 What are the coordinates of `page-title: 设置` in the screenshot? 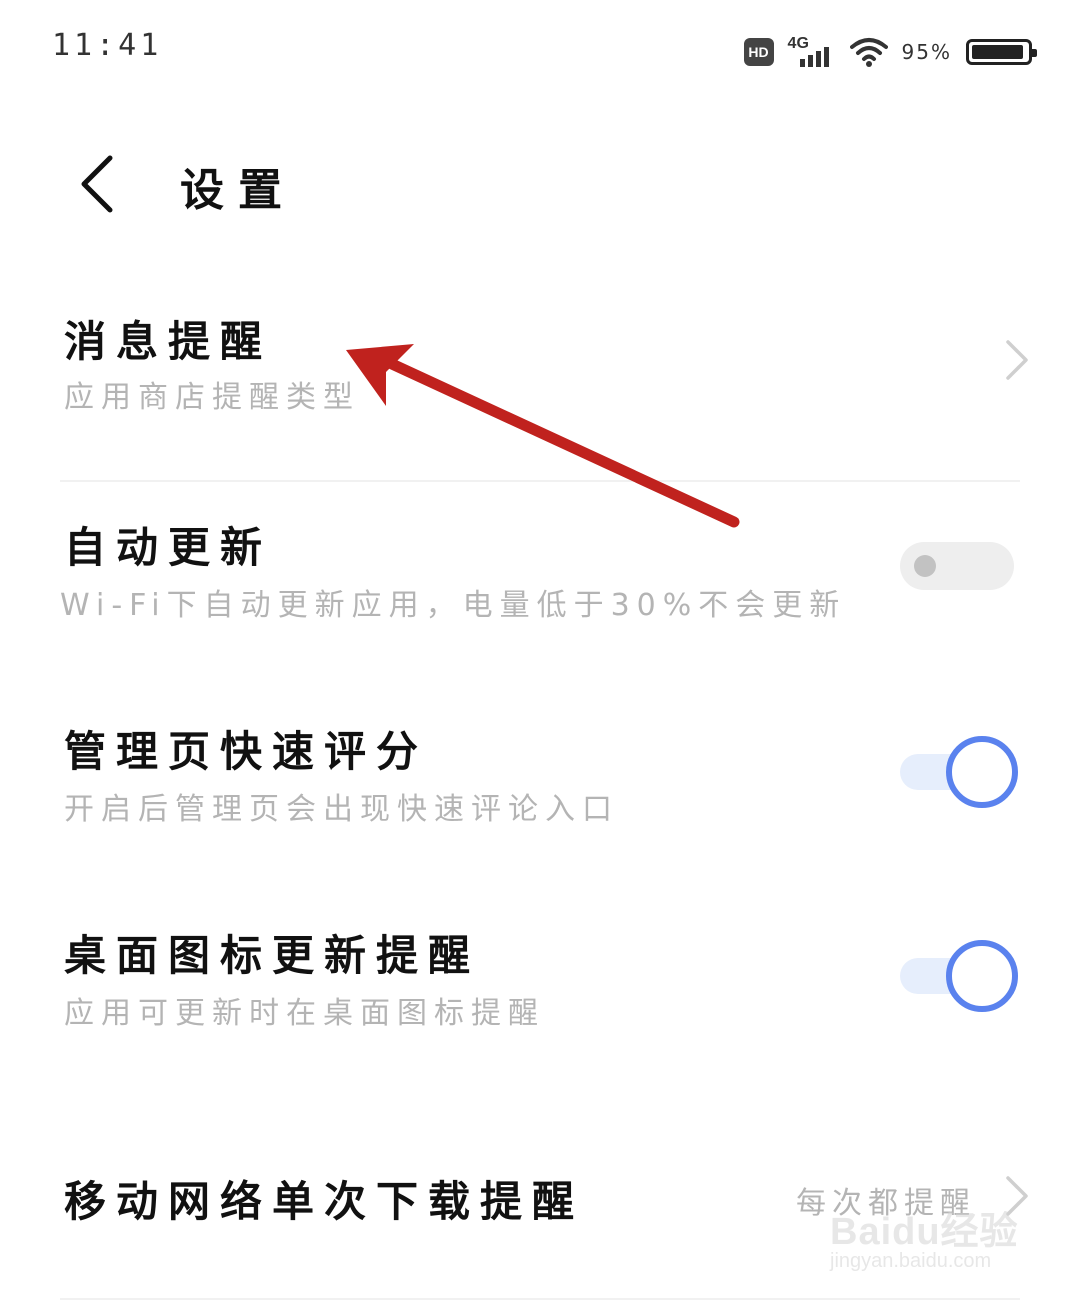 It's located at (238, 190).